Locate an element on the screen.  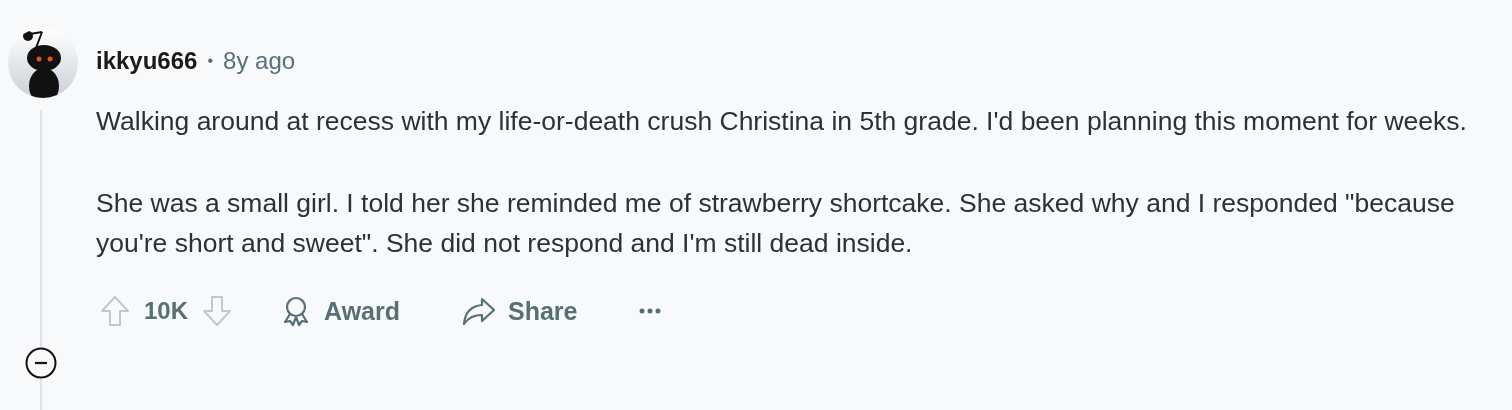
comment-text: Walking around at recess with my life-or-death crush Christina in 5th grade. I'd been planning this moment for weeks. is located at coordinates (782, 121).